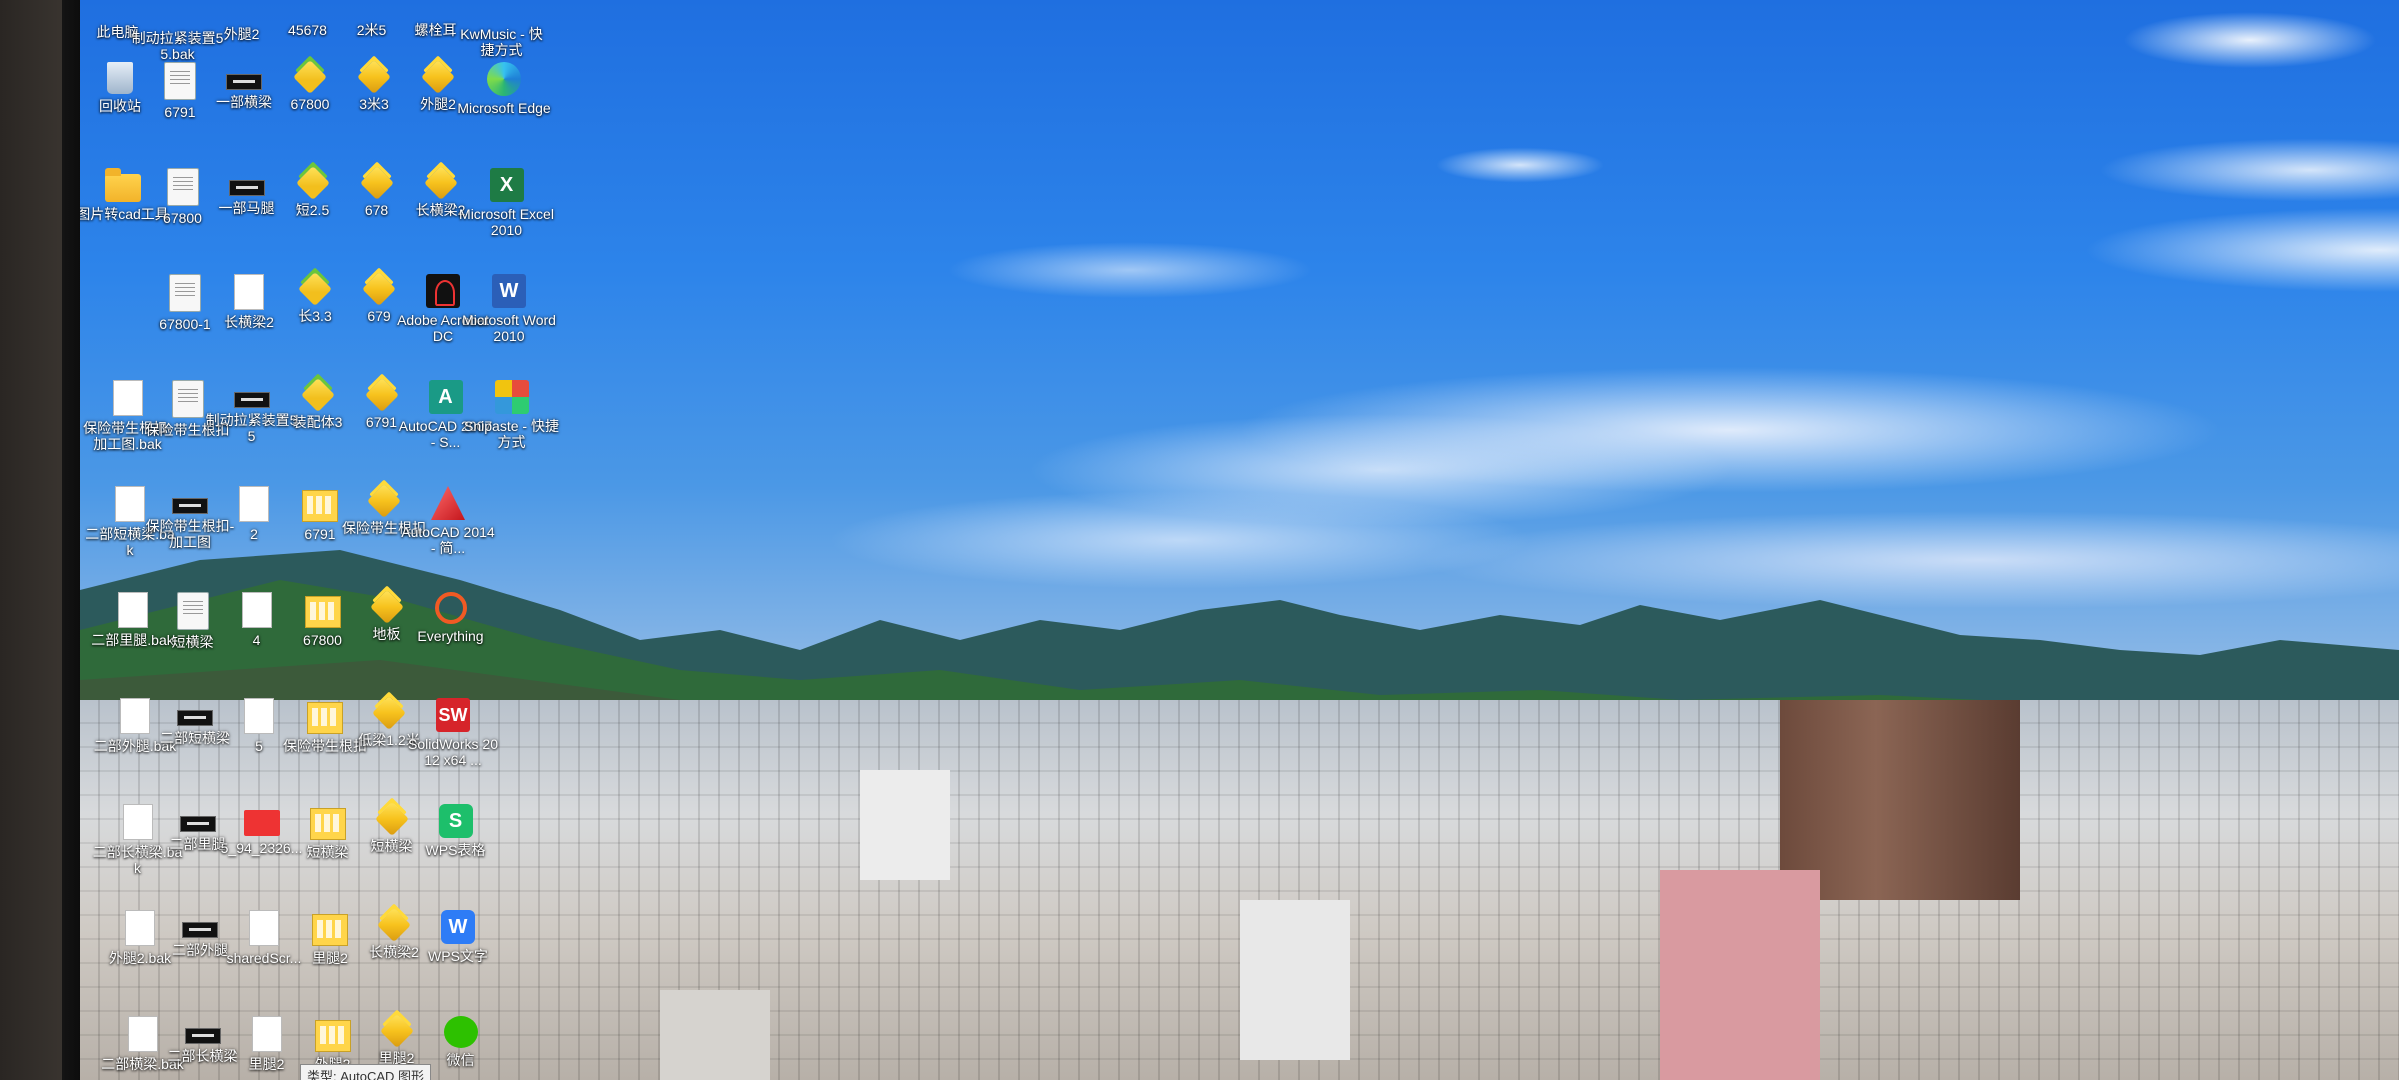  I want to click on pink-building, so click(1740, 975).